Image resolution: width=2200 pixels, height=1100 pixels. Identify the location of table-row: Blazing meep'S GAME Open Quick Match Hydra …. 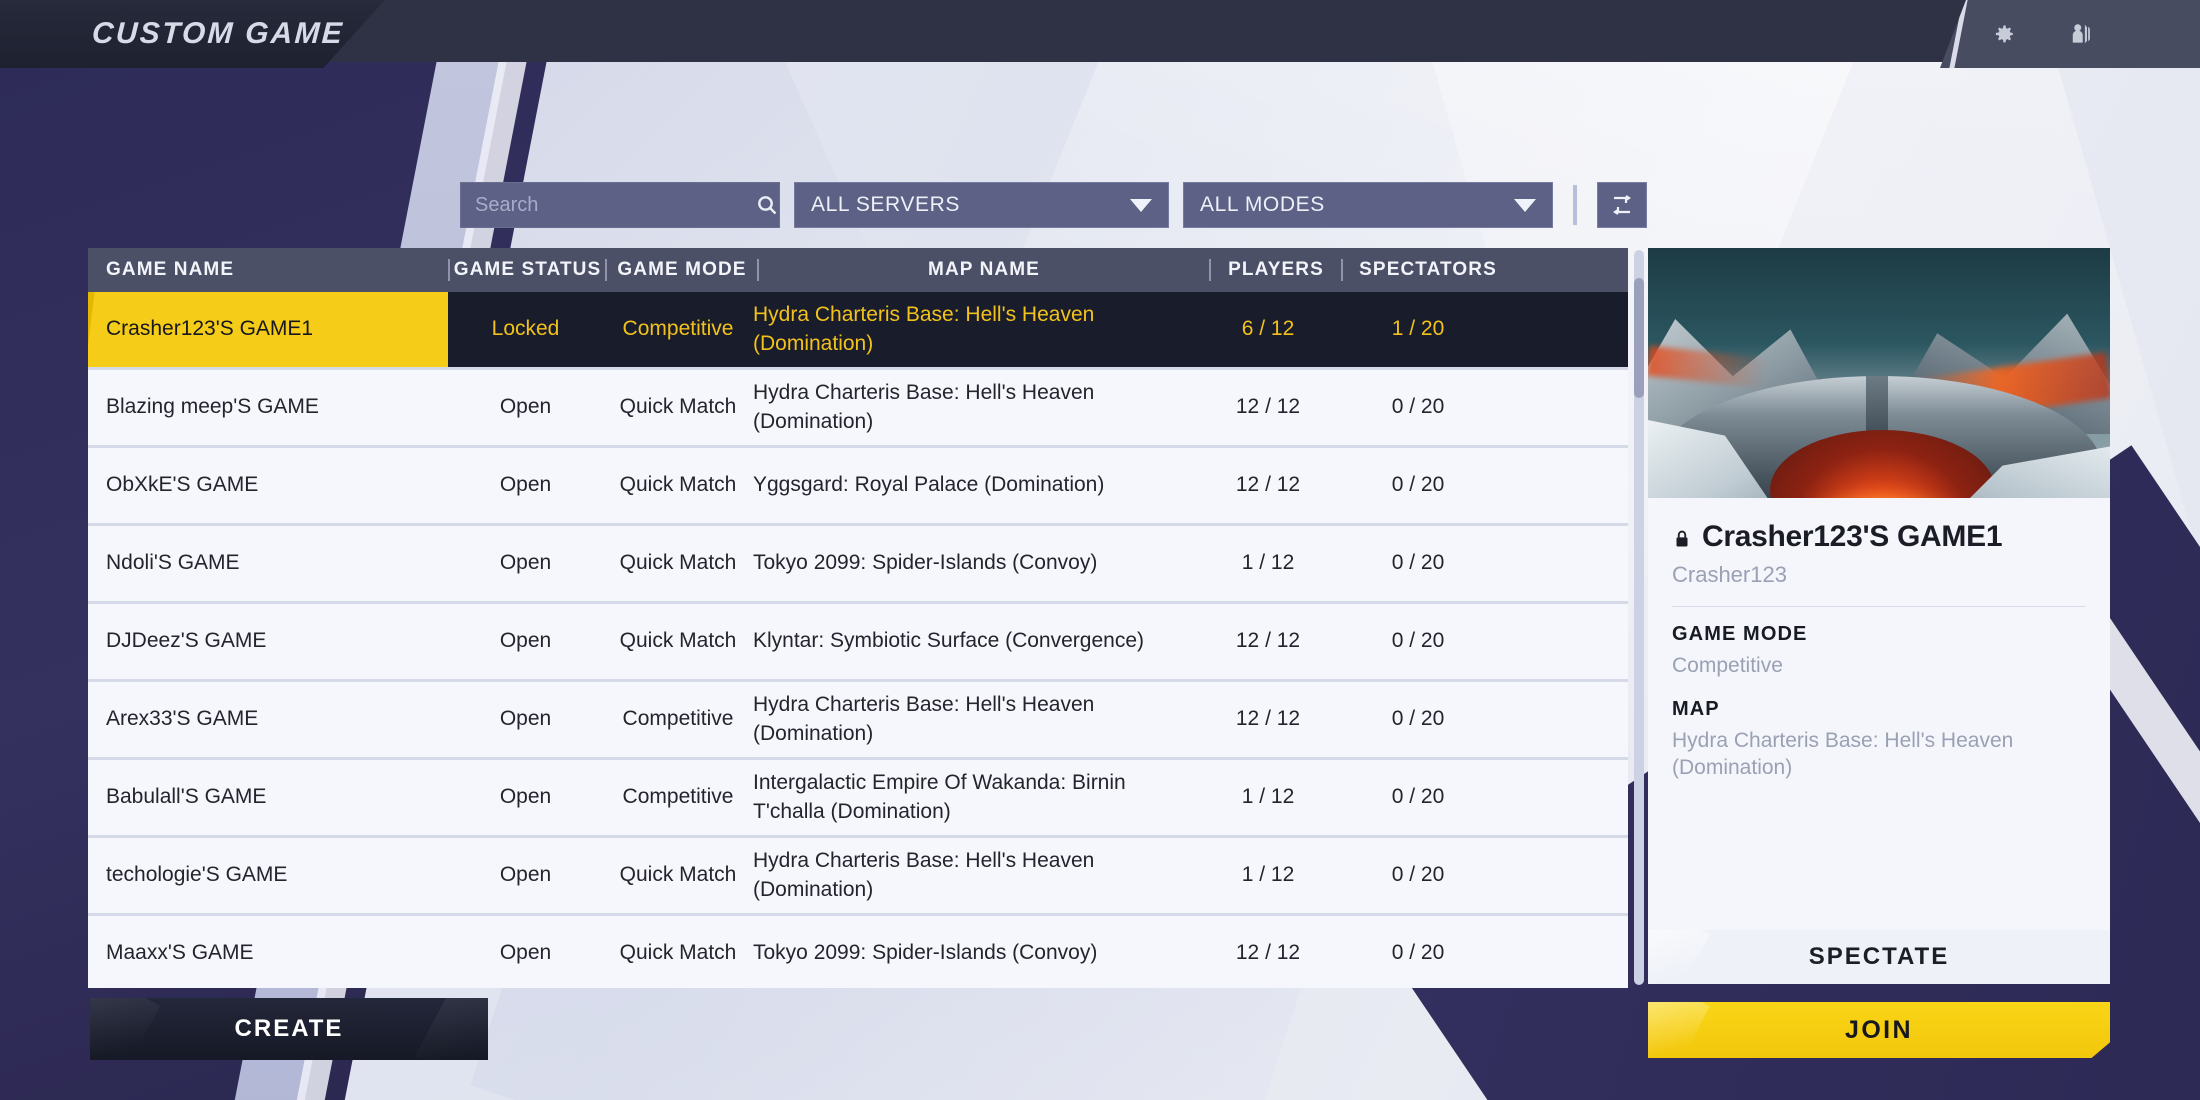
(858, 409).